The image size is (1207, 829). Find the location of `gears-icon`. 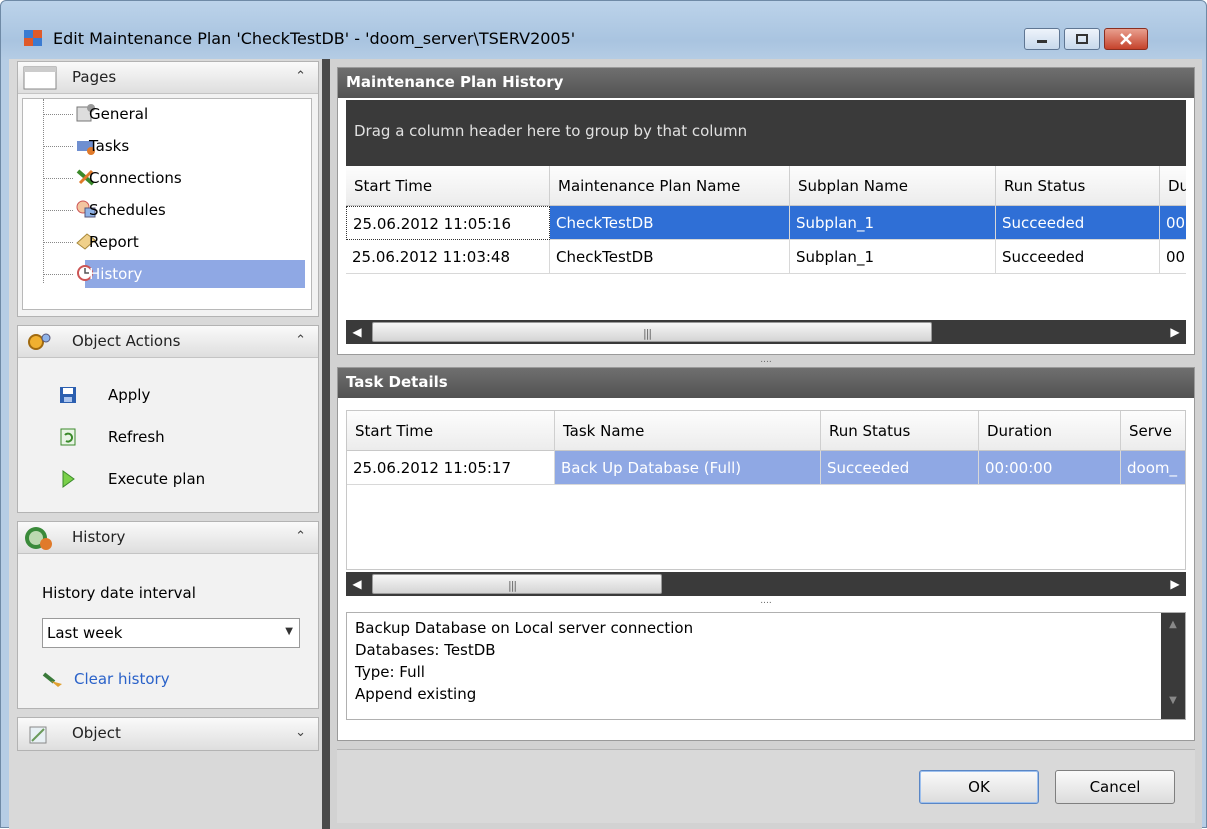

gears-icon is located at coordinates (39, 341).